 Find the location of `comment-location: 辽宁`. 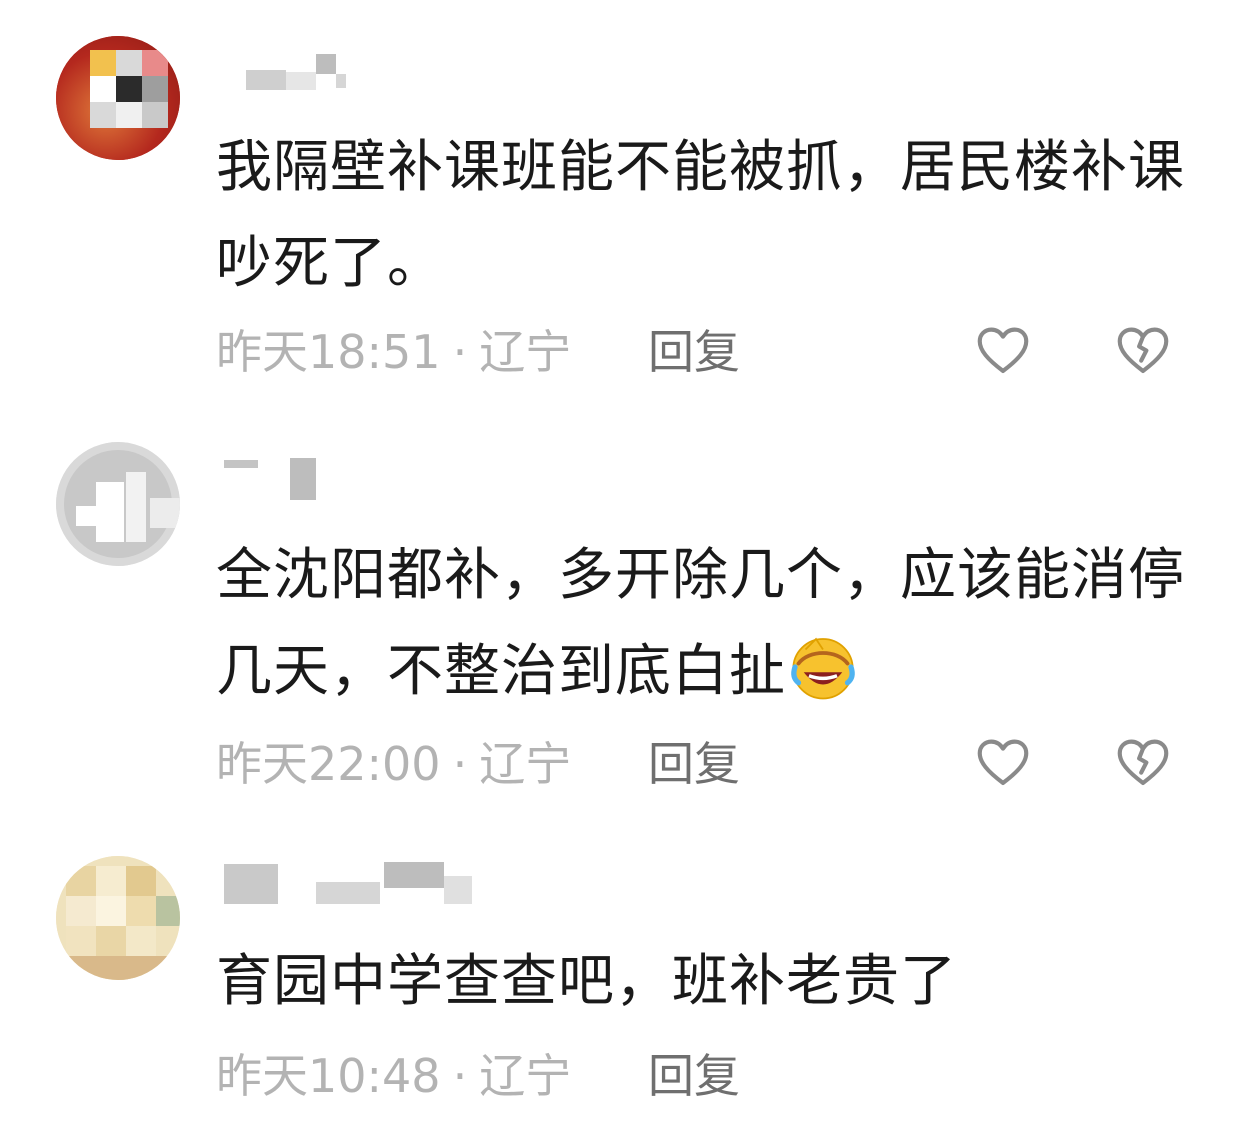

comment-location: 辽宁 is located at coordinates (525, 1076).